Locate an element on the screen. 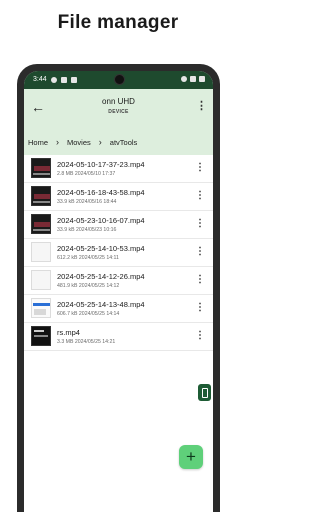 This screenshot has width=320, height=512. shield-icon is located at coordinates (63, 79).